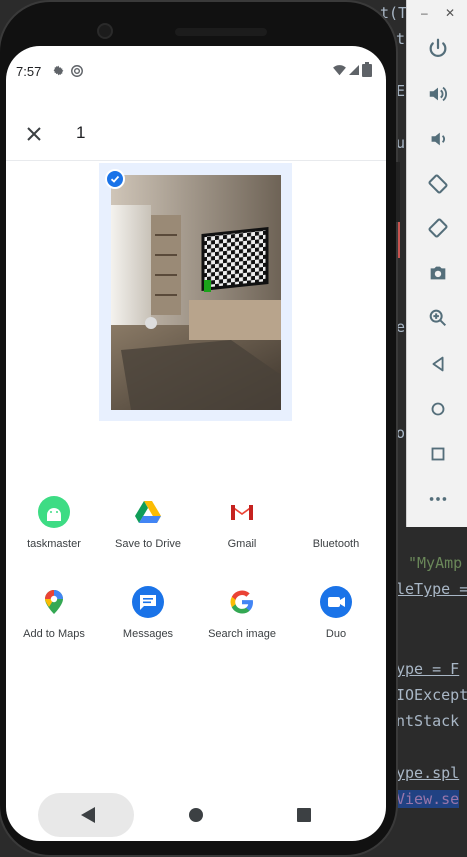  Describe the element at coordinates (242, 531) in the screenshot. I see `share-target-gmail: Gmail` at that location.